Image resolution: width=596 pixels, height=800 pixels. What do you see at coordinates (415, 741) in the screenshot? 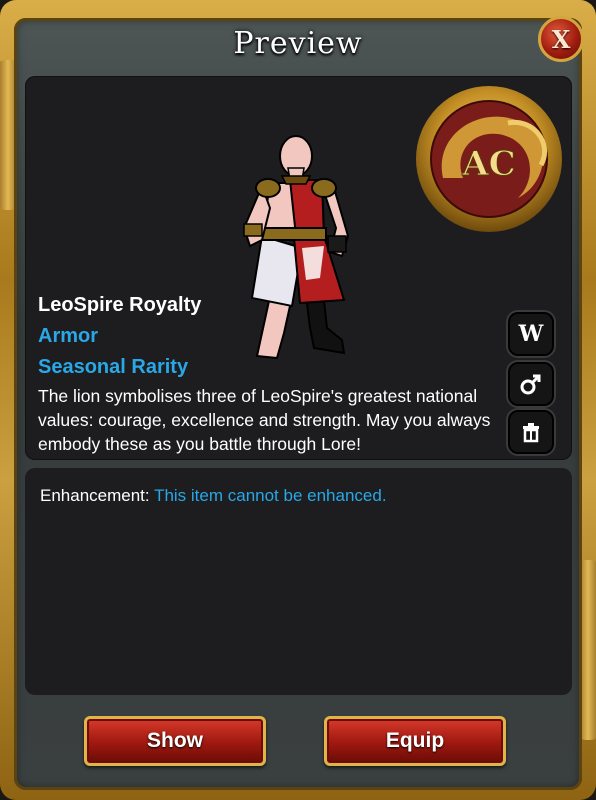
I see `equip-button: Equip` at bounding box center [415, 741].